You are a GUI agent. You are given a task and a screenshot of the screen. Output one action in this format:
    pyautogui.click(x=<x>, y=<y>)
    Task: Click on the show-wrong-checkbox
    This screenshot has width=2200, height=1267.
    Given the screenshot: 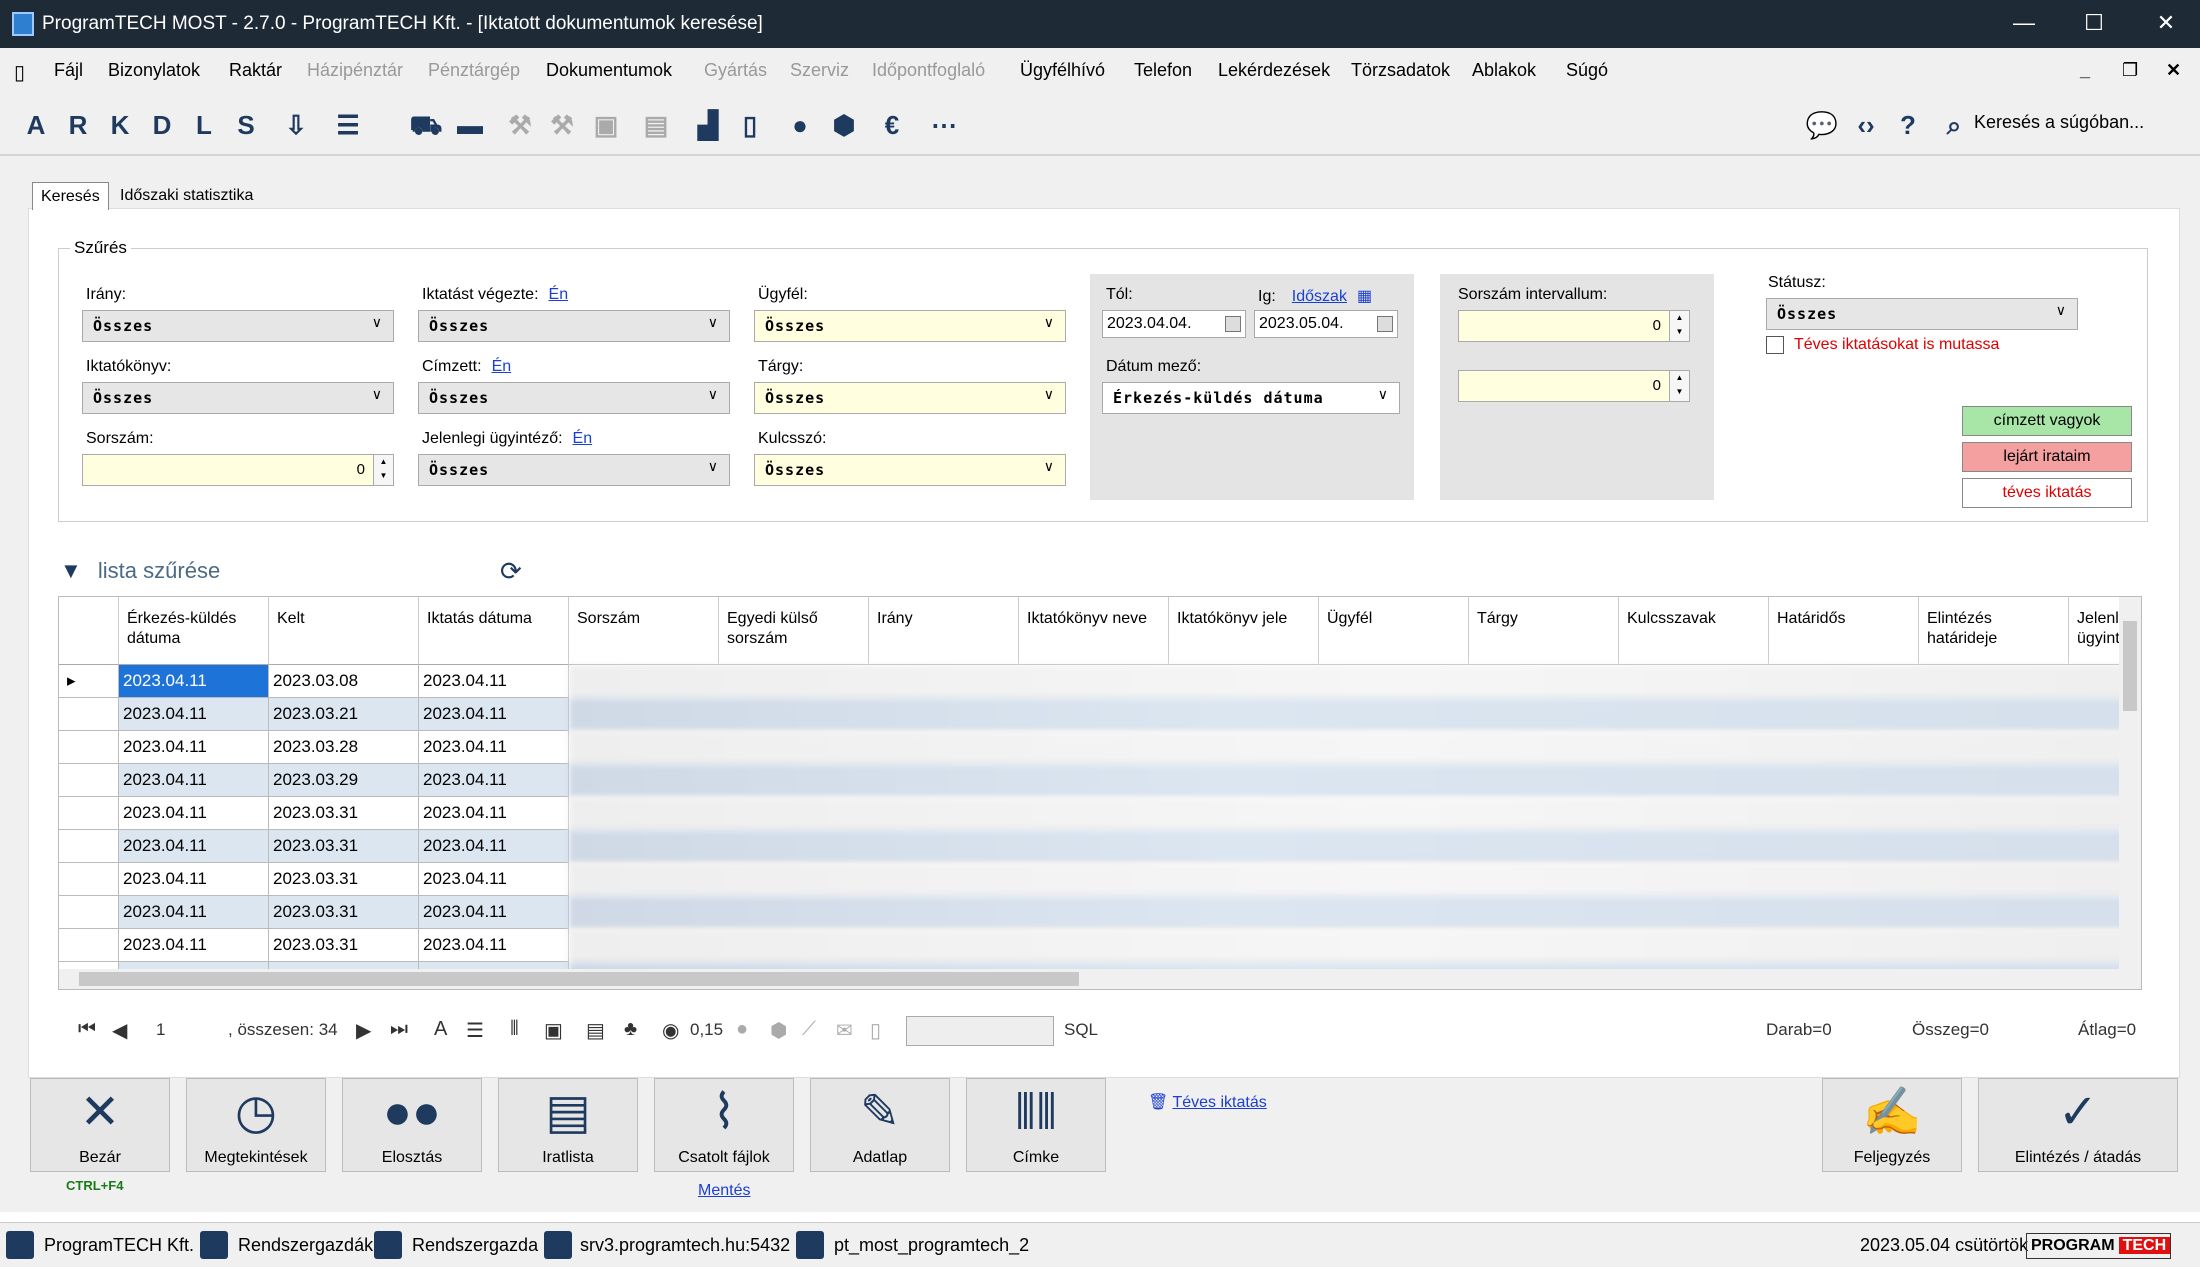 What is the action you would take?
    pyautogui.click(x=1775, y=345)
    